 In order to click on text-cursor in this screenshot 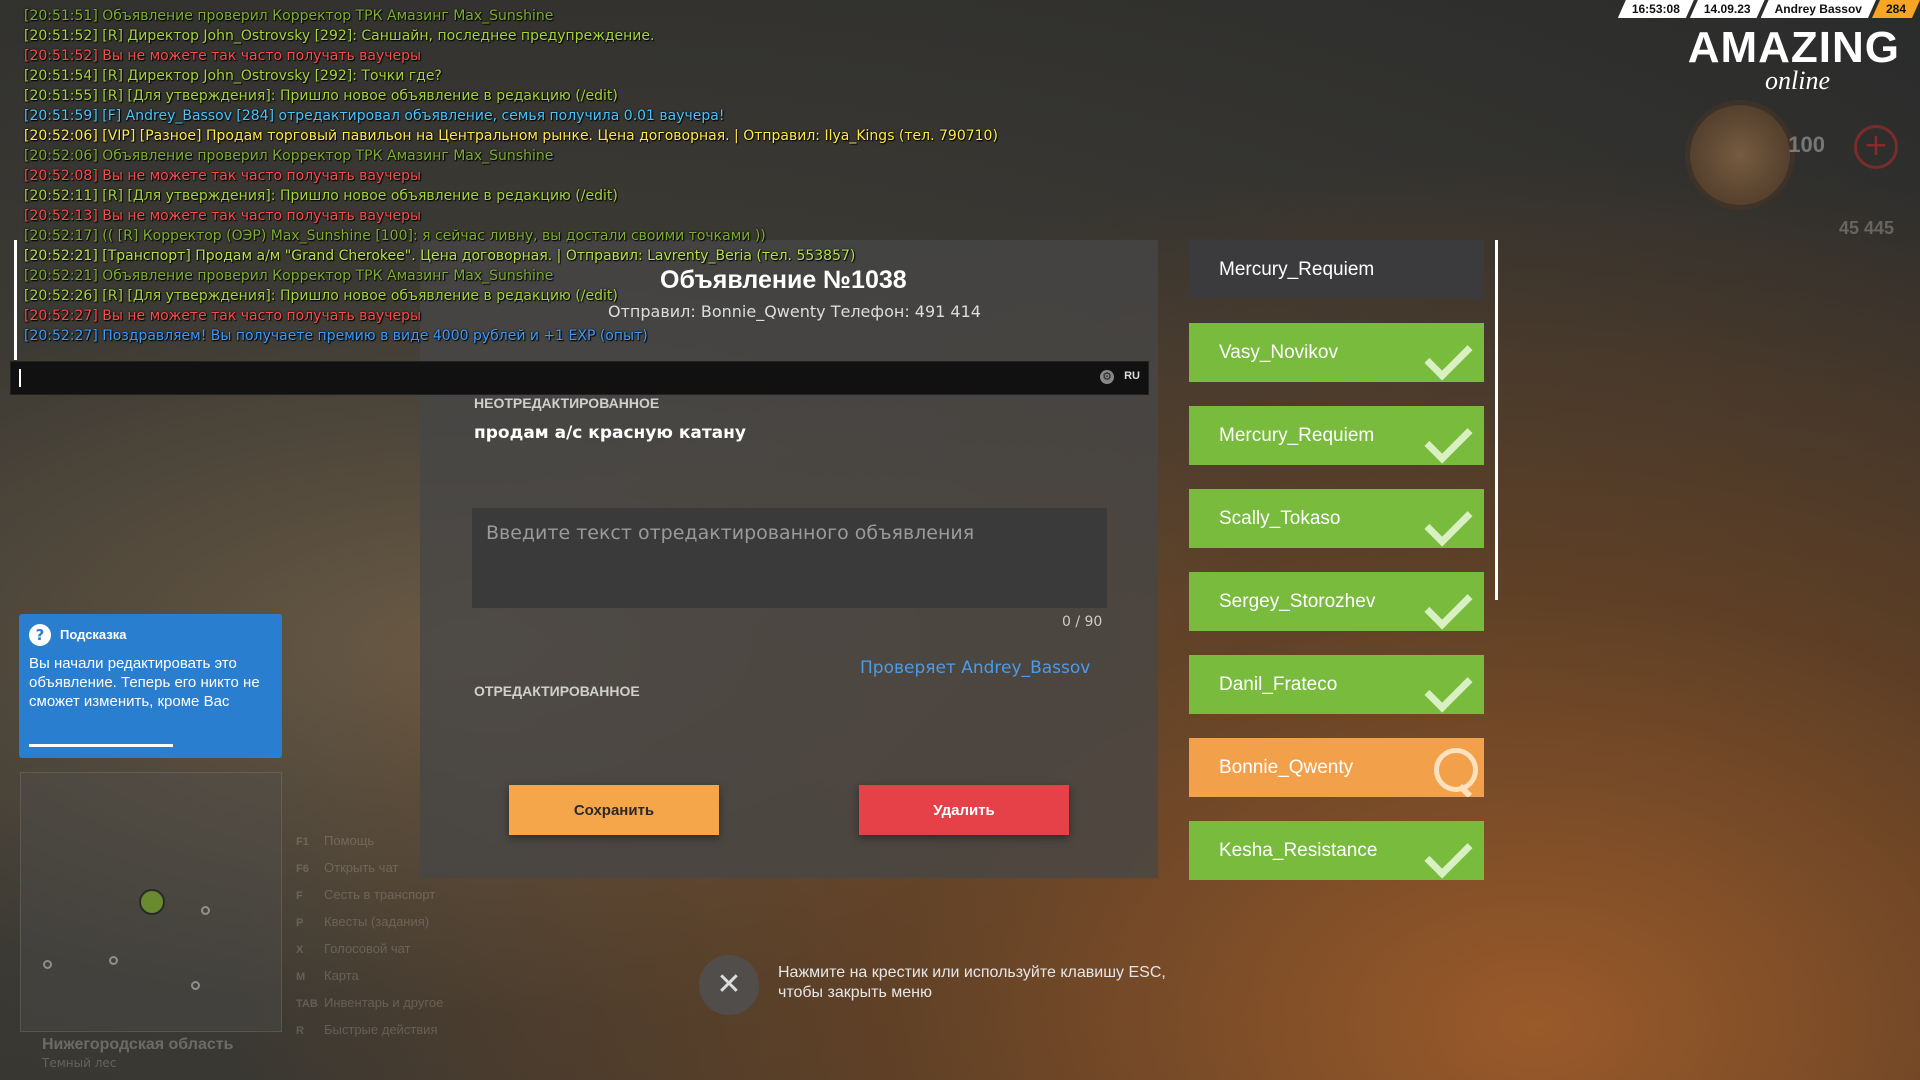, I will do `click(20, 378)`.